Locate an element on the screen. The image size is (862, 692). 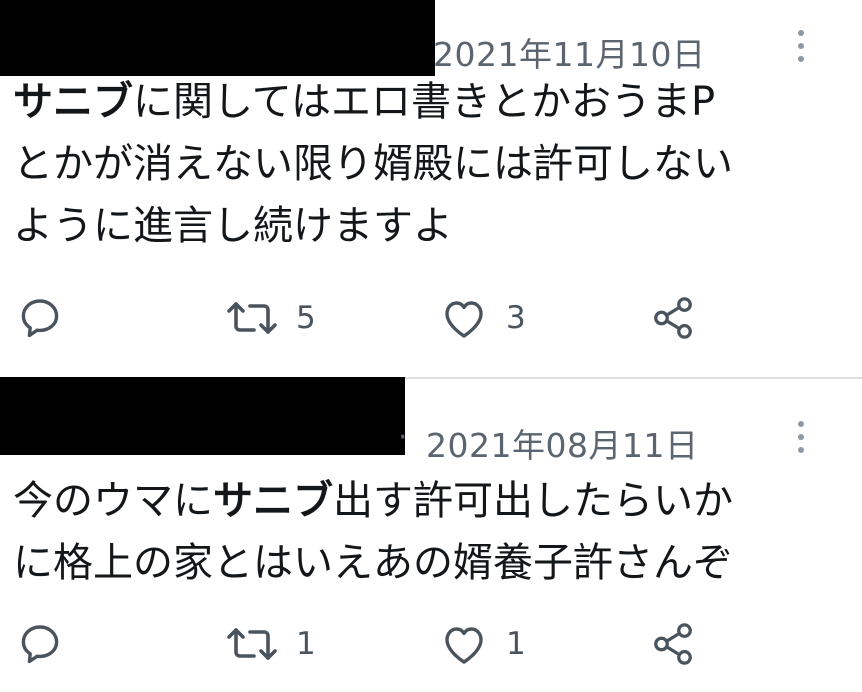
like-button: 1 is located at coordinates (483, 644).